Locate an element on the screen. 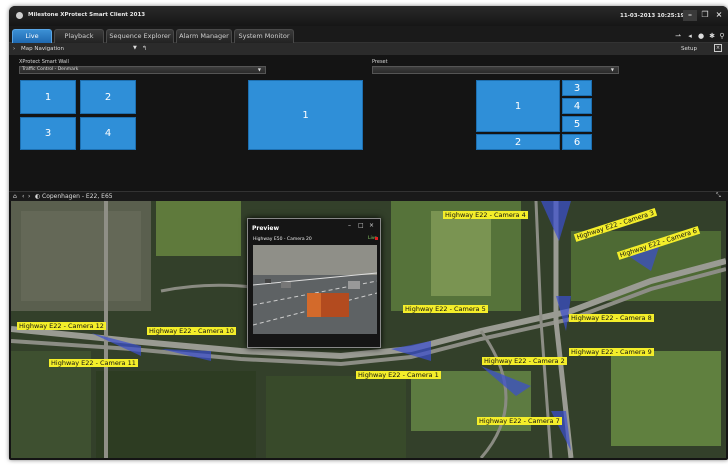 Image resolution: width=728 pixels, height=465 pixels. monitor-3-tile-4: 4 is located at coordinates (577, 106).